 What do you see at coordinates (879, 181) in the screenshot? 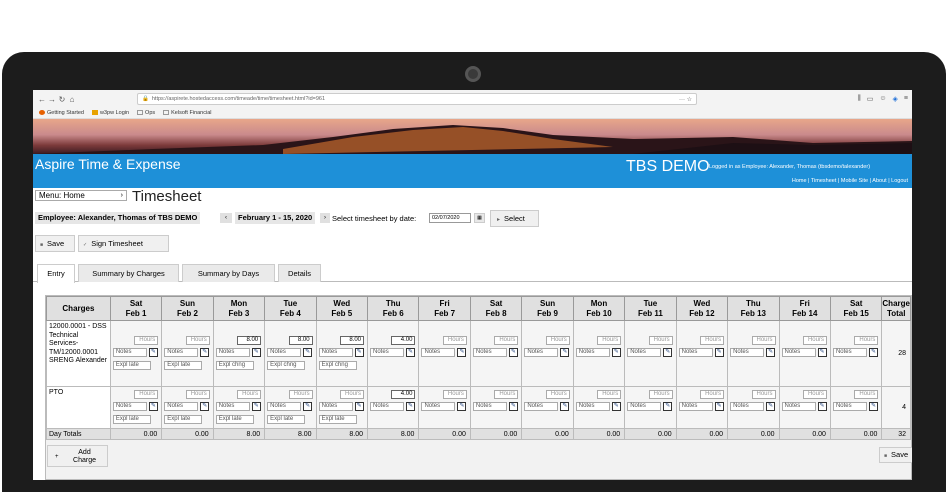
I see `link-about: About` at bounding box center [879, 181].